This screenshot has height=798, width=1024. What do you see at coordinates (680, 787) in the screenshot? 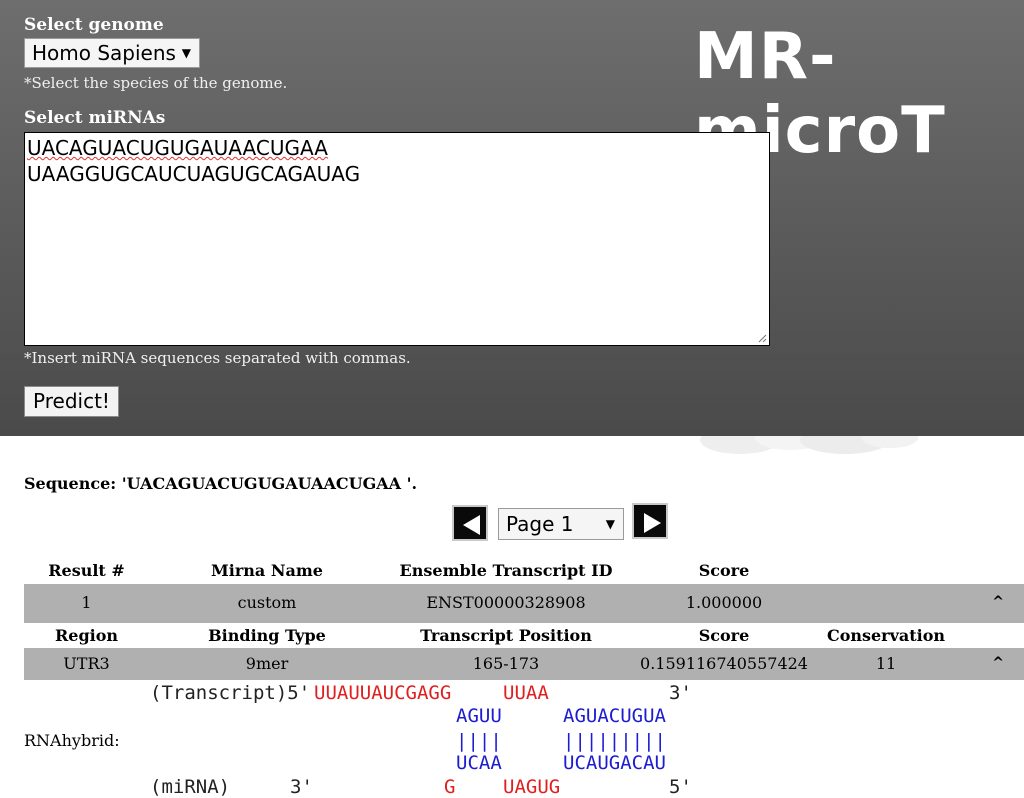
I see `mirna-5prime: 5'` at bounding box center [680, 787].